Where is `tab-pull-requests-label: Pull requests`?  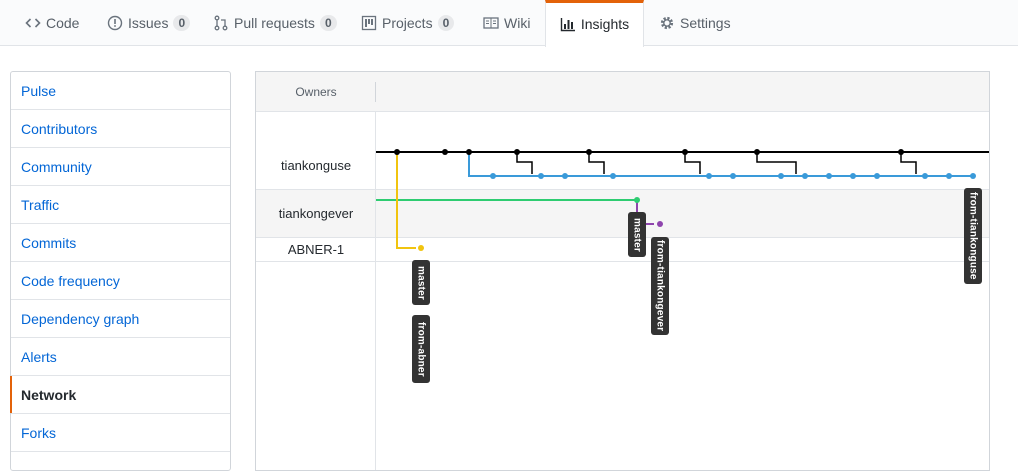 tab-pull-requests-label: Pull requests is located at coordinates (274, 23).